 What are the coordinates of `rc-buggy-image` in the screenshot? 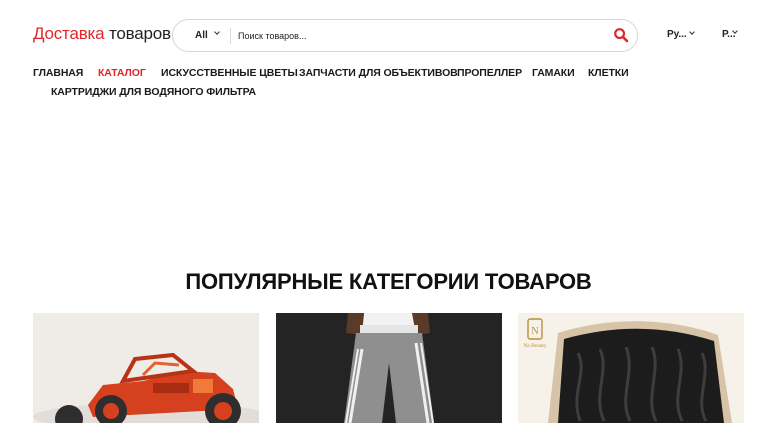 It's located at (146, 368).